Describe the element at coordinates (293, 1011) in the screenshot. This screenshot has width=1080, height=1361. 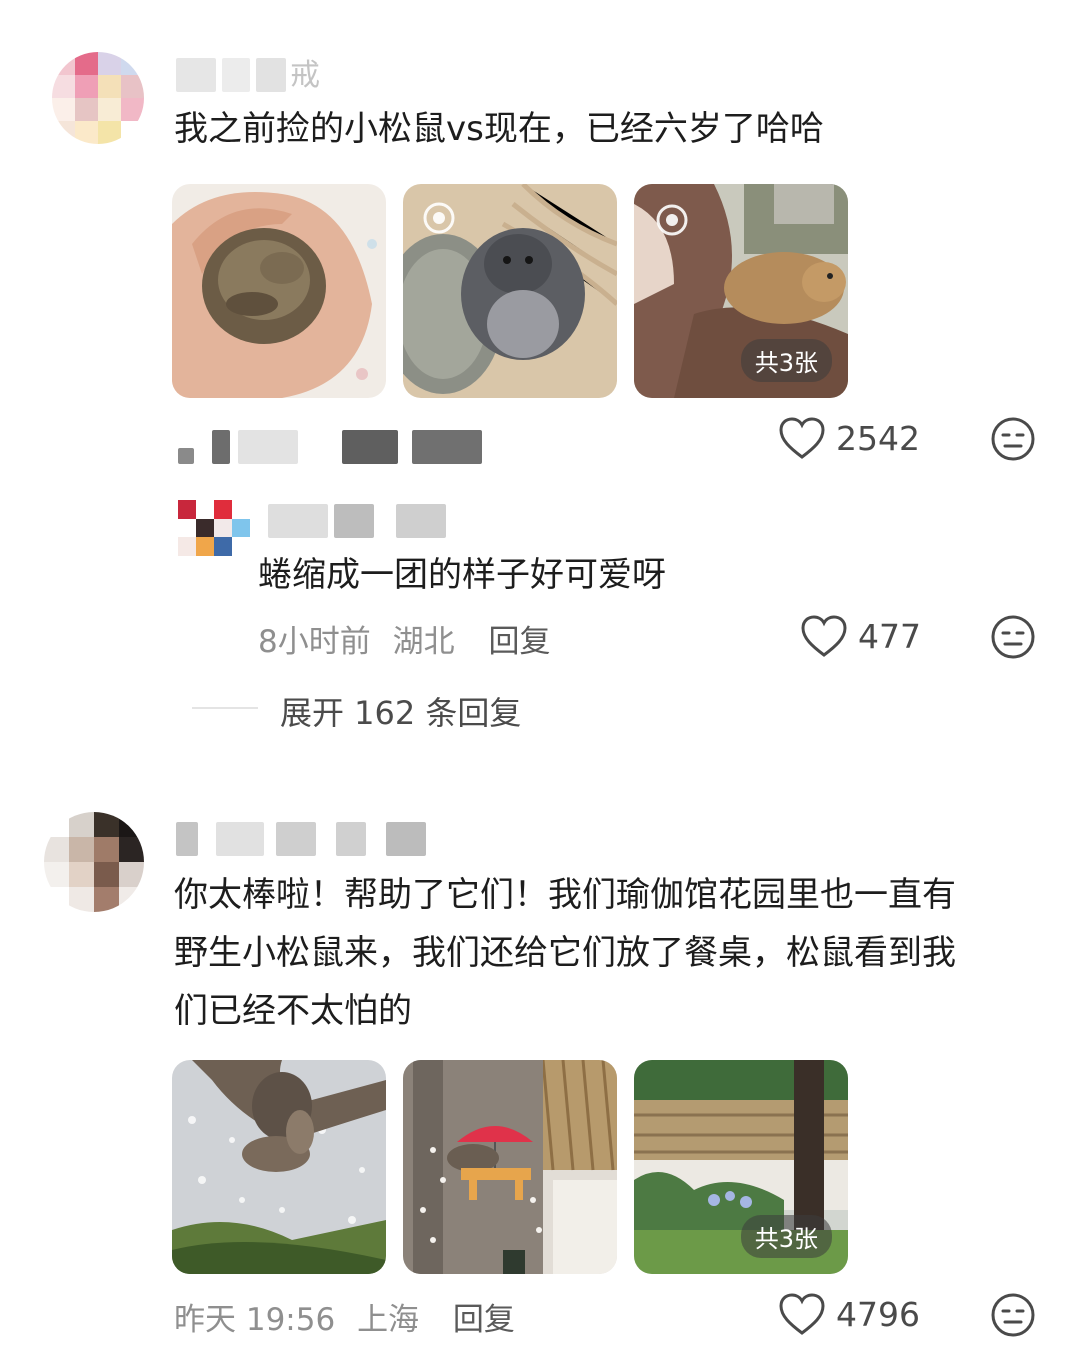
I see `comment-line: 们已经不太怕的` at that location.